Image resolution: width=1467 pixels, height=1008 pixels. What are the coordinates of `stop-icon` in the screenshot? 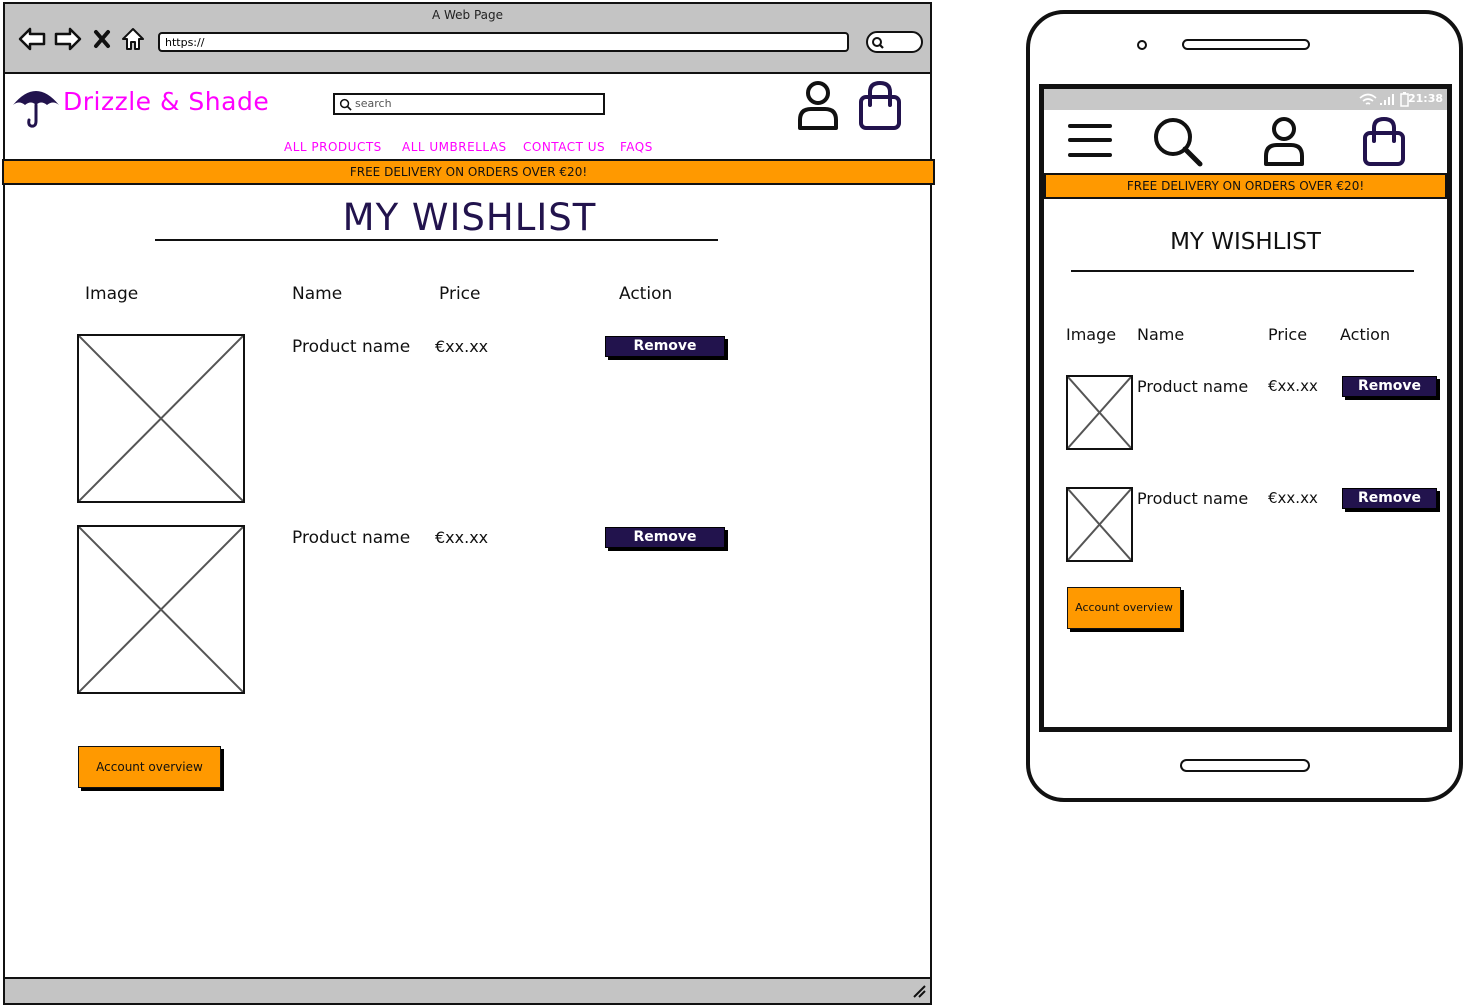 It's located at (102, 39).